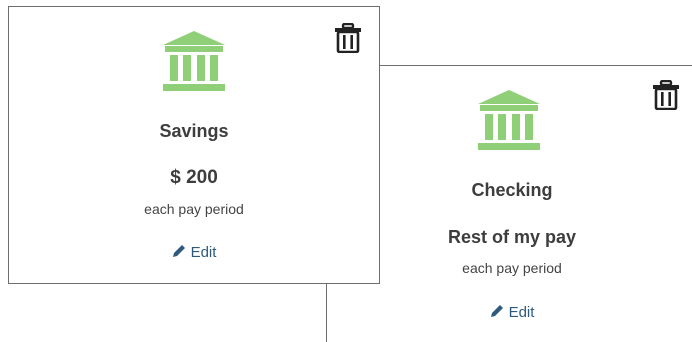 This screenshot has width=692, height=342. I want to click on account-name: Savings, so click(194, 131).